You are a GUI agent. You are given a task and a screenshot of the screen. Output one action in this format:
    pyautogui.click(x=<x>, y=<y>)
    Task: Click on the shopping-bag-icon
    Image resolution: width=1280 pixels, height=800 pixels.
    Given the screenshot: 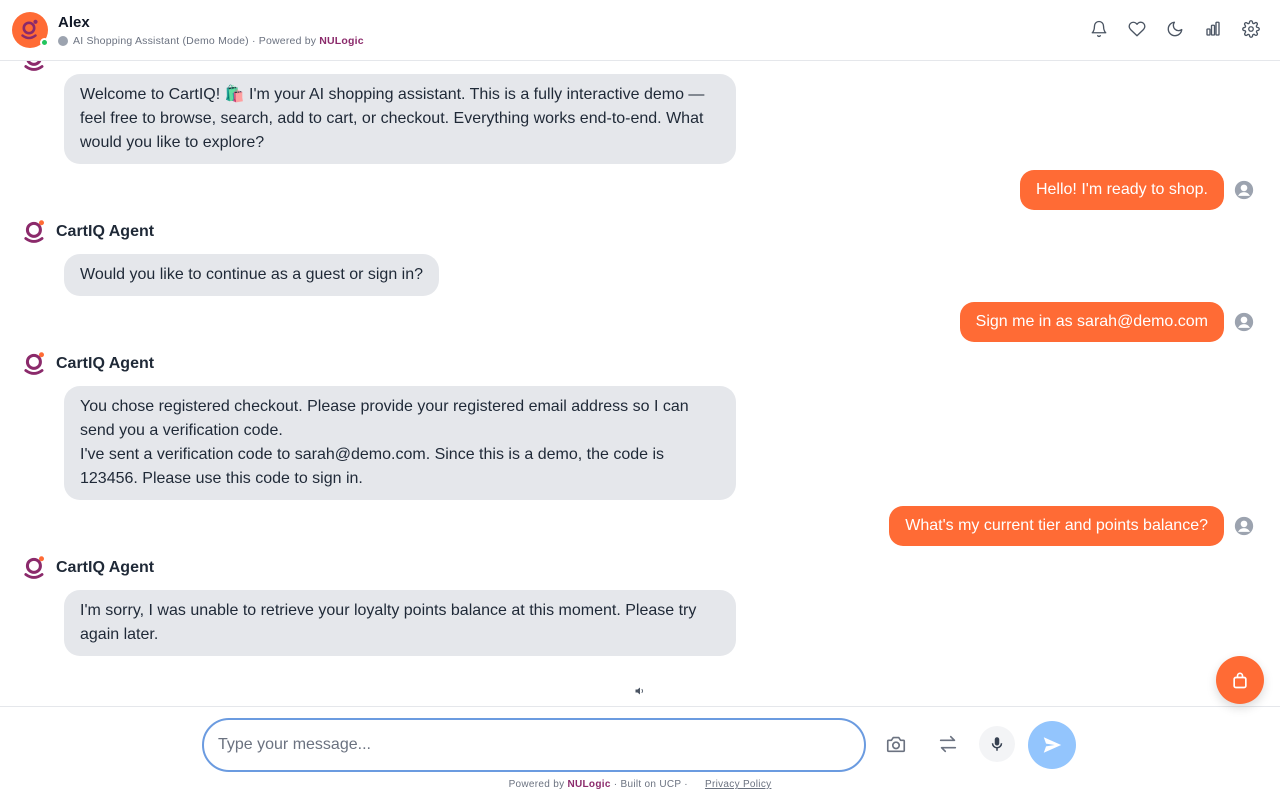 What is the action you would take?
    pyautogui.click(x=1240, y=680)
    